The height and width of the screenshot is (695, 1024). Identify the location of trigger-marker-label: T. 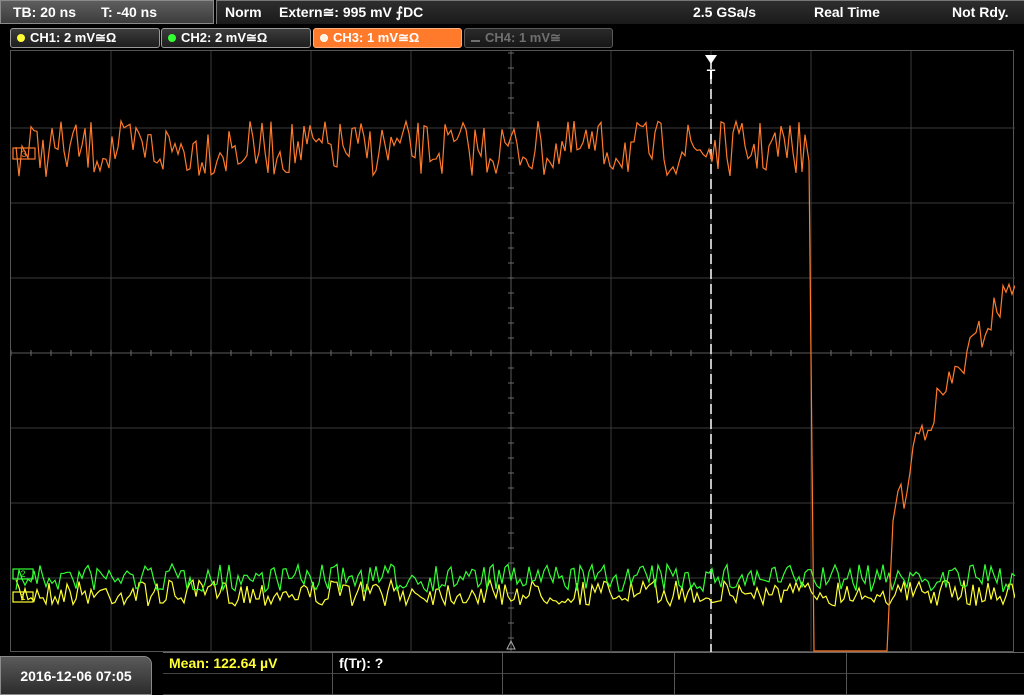
(711, 74).